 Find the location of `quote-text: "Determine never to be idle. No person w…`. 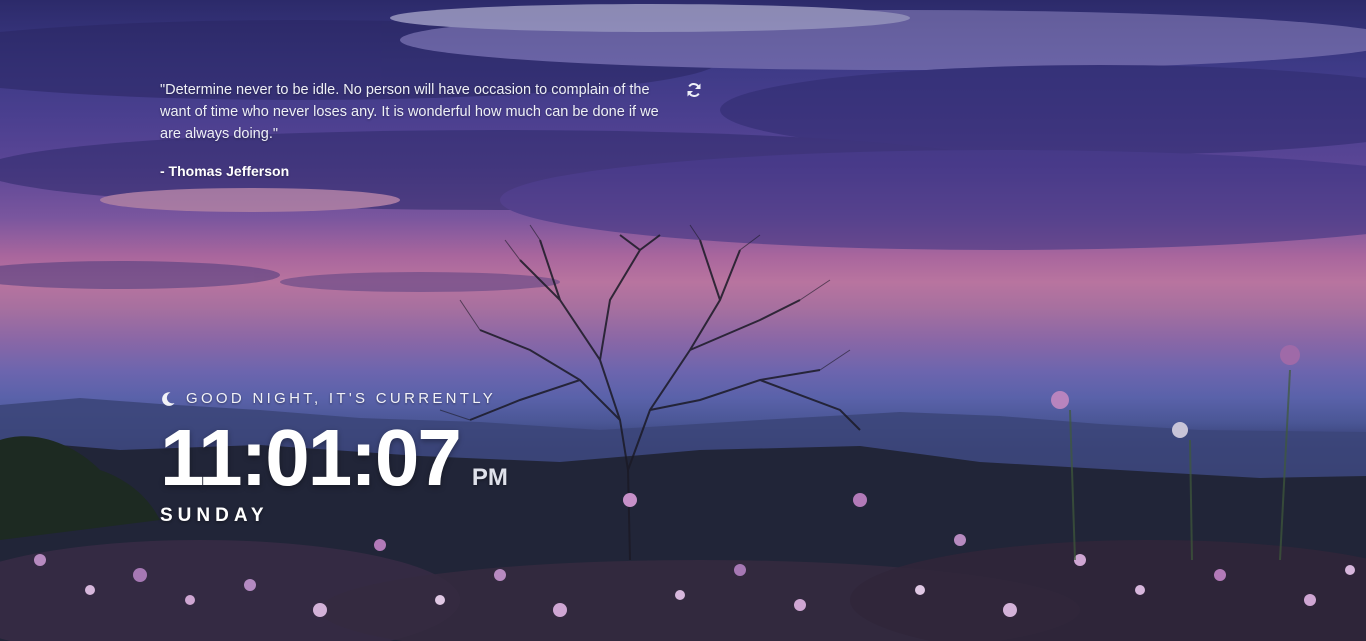

quote-text: "Determine never to be idle. No person w… is located at coordinates (409, 112).